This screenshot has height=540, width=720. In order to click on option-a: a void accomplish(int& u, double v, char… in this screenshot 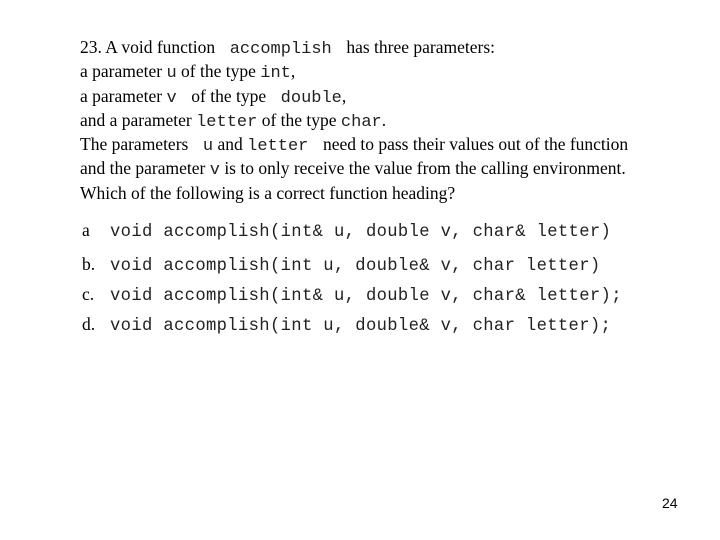, I will do `click(346, 234)`.